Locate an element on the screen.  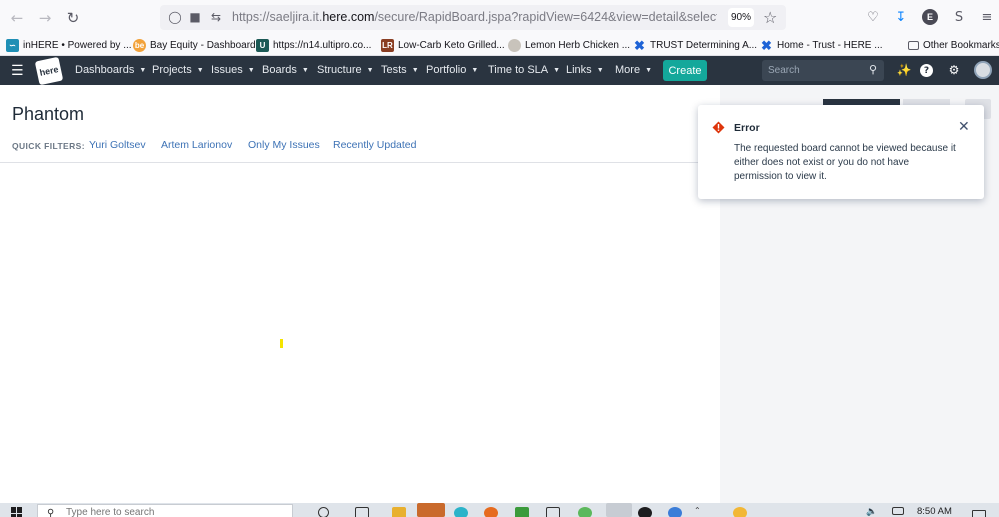
nav-structure: Structure ▼ is located at coordinates (345, 70).